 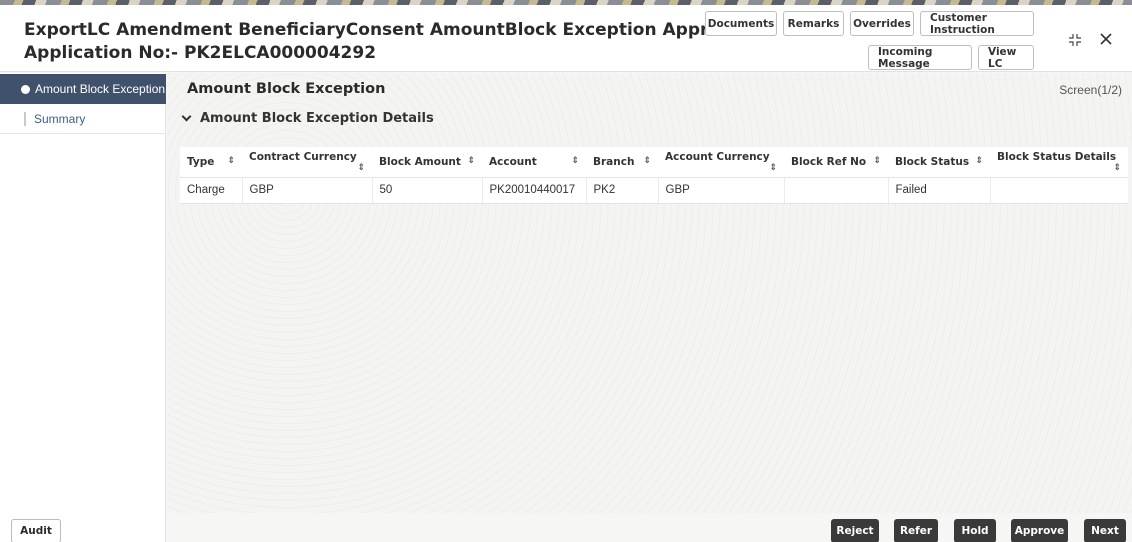 I want to click on incoming-message-button: Incoming Message, so click(x=920, y=57).